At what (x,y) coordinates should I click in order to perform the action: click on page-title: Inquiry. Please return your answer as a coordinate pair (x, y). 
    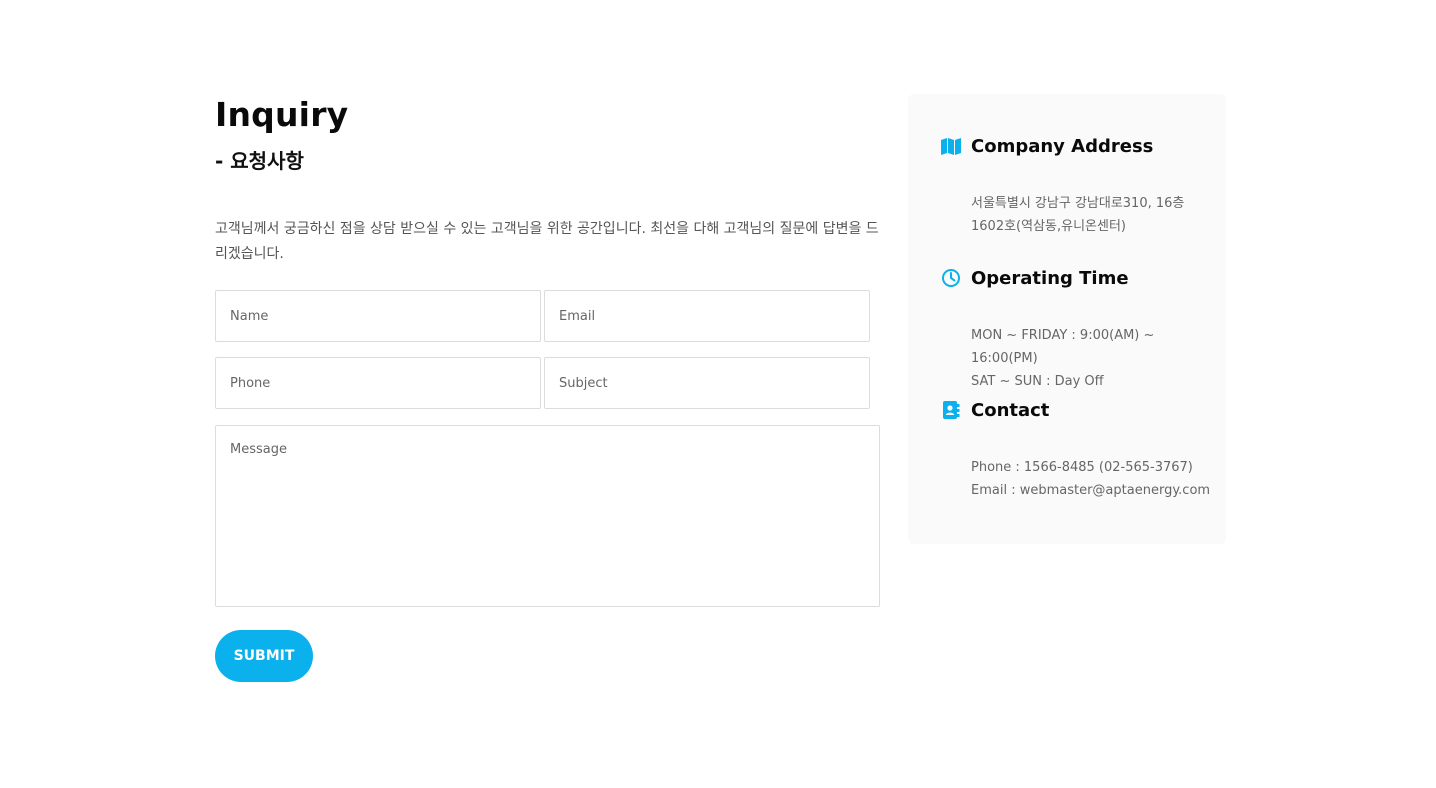
    Looking at the image, I should click on (282, 114).